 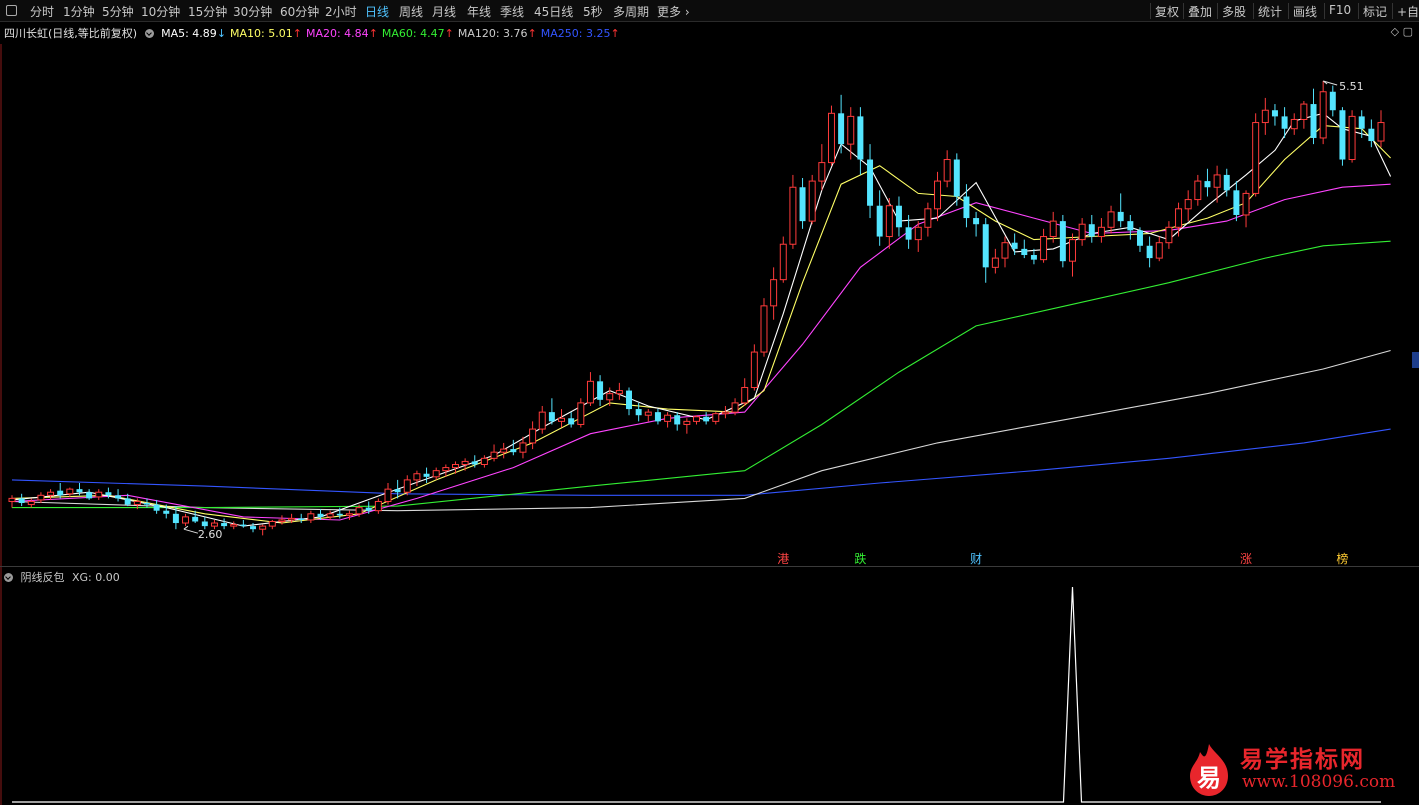 What do you see at coordinates (1330, 83) in the screenshot?
I see `high-arrow` at bounding box center [1330, 83].